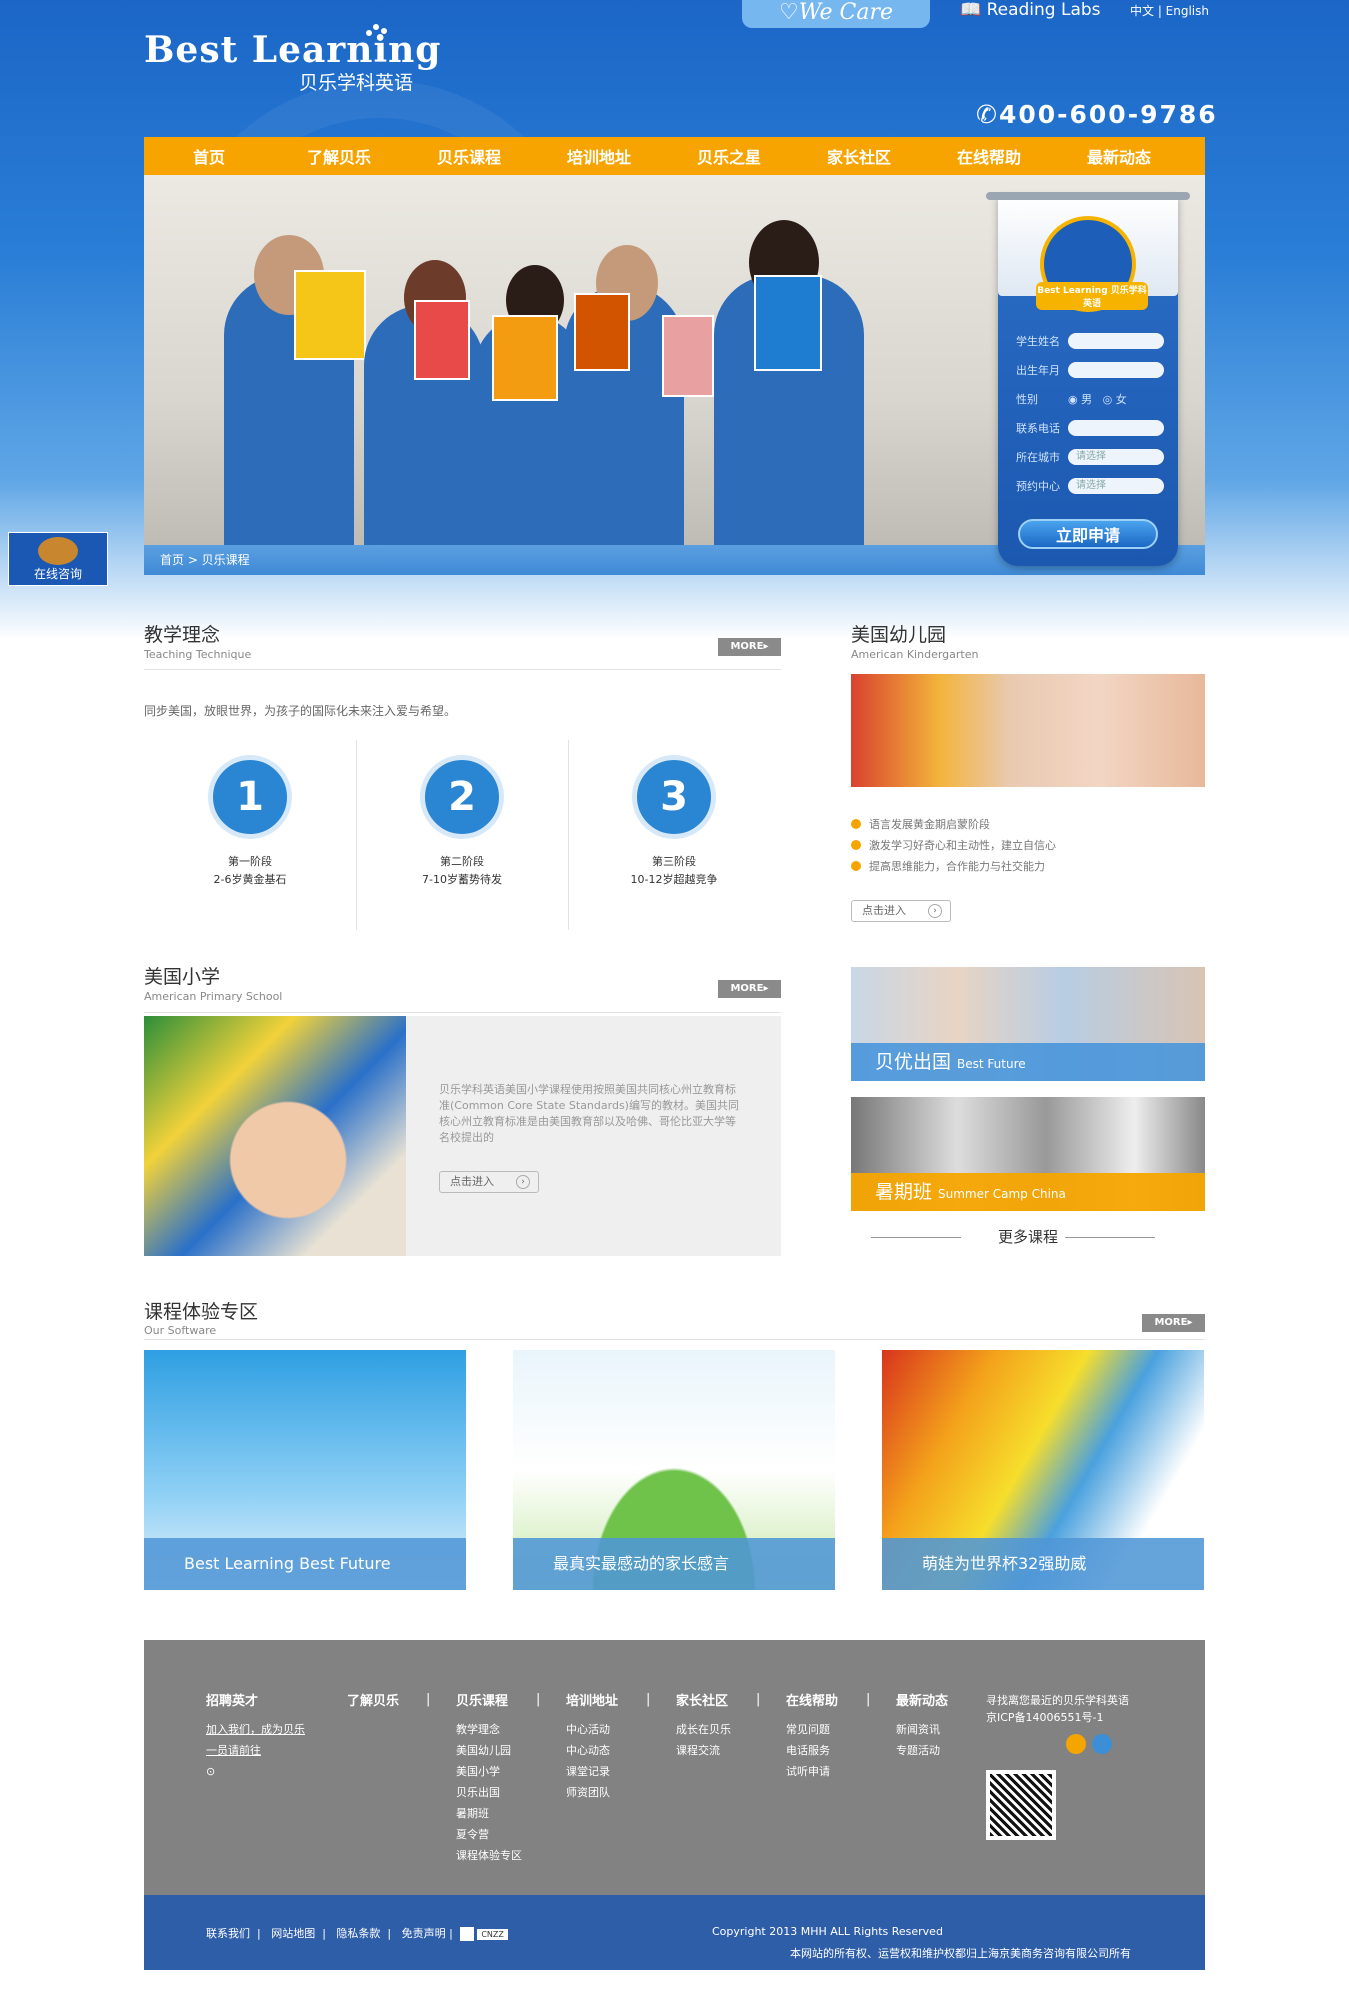 This screenshot has width=1349, height=1992. What do you see at coordinates (989, 156) in the screenshot?
I see `nav-help: 在线帮助` at bounding box center [989, 156].